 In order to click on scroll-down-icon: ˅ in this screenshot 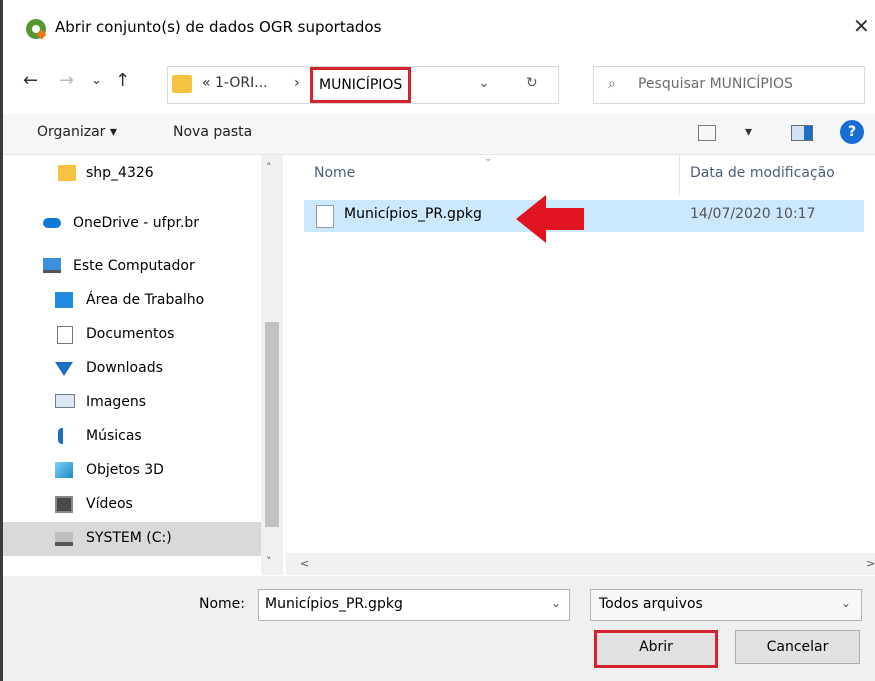, I will do `click(269, 561)`.